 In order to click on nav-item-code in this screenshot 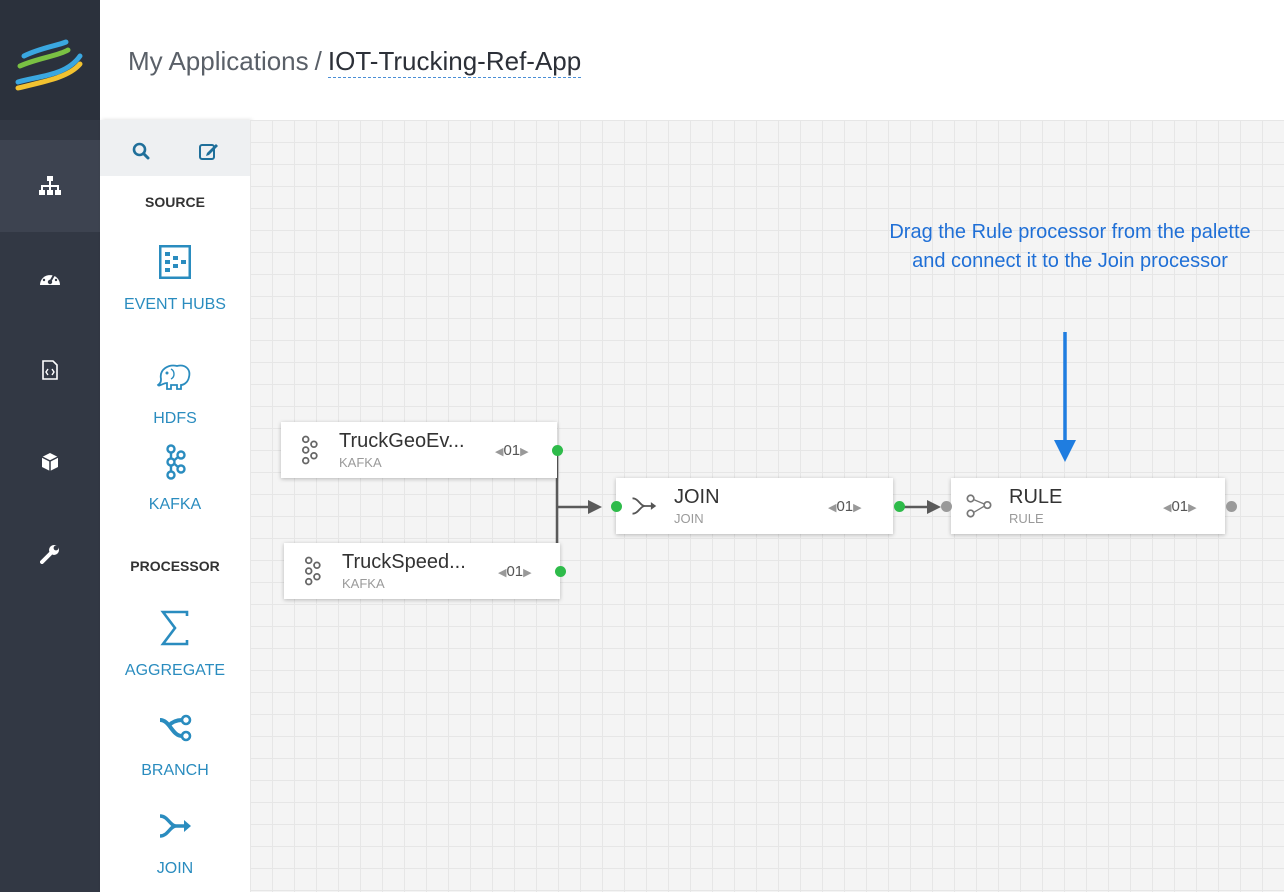, I will do `click(50, 370)`.